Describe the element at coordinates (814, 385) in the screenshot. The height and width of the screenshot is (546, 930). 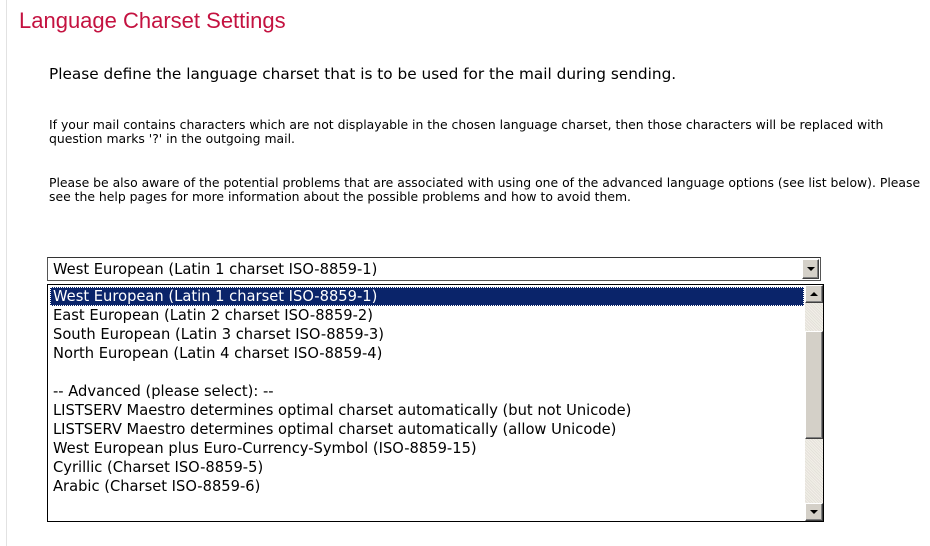
I see `scrollbar-thumb` at that location.